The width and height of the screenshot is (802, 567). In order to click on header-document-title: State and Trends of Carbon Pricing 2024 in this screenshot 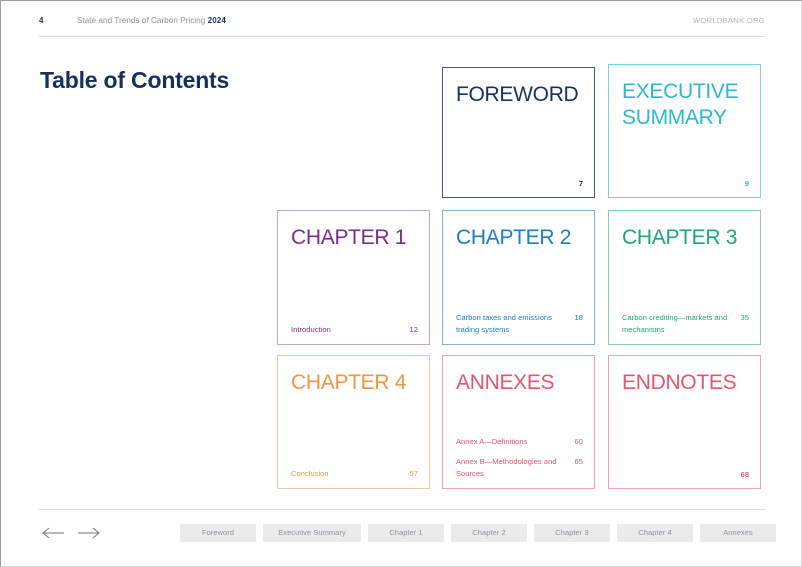, I will do `click(151, 21)`.